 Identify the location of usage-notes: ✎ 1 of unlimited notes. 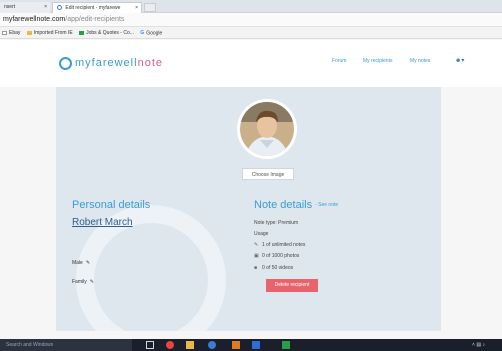
(279, 245).